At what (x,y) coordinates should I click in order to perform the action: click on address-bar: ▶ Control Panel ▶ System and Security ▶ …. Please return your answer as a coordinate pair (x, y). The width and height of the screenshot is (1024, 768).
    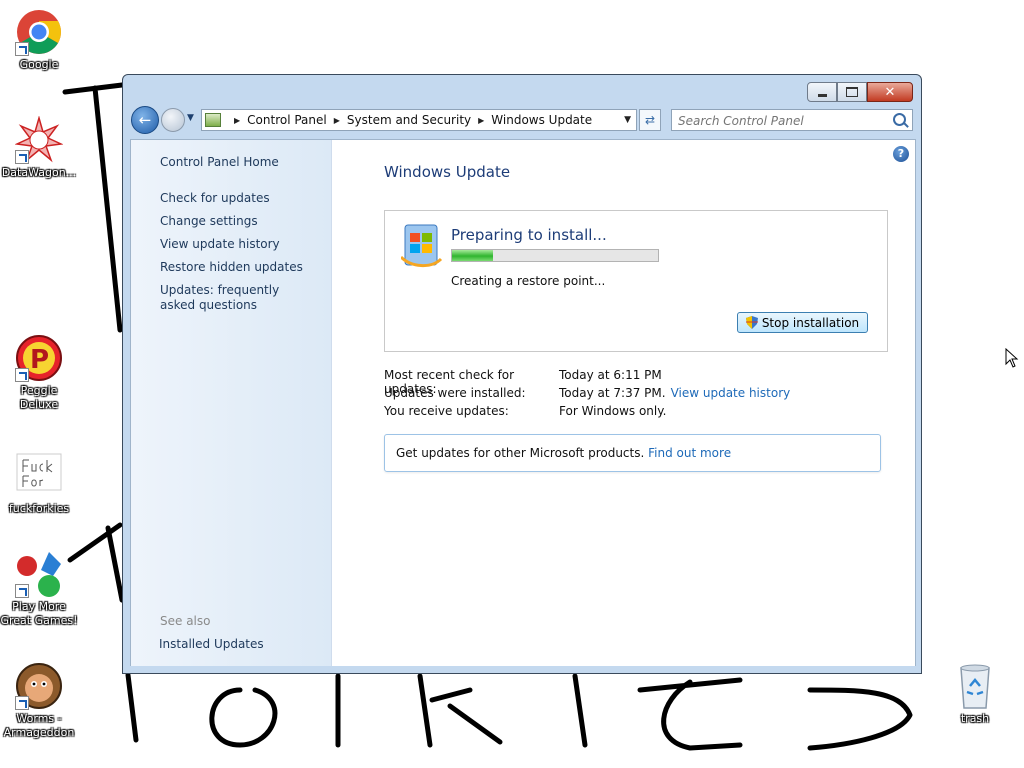
    Looking at the image, I should click on (419, 120).